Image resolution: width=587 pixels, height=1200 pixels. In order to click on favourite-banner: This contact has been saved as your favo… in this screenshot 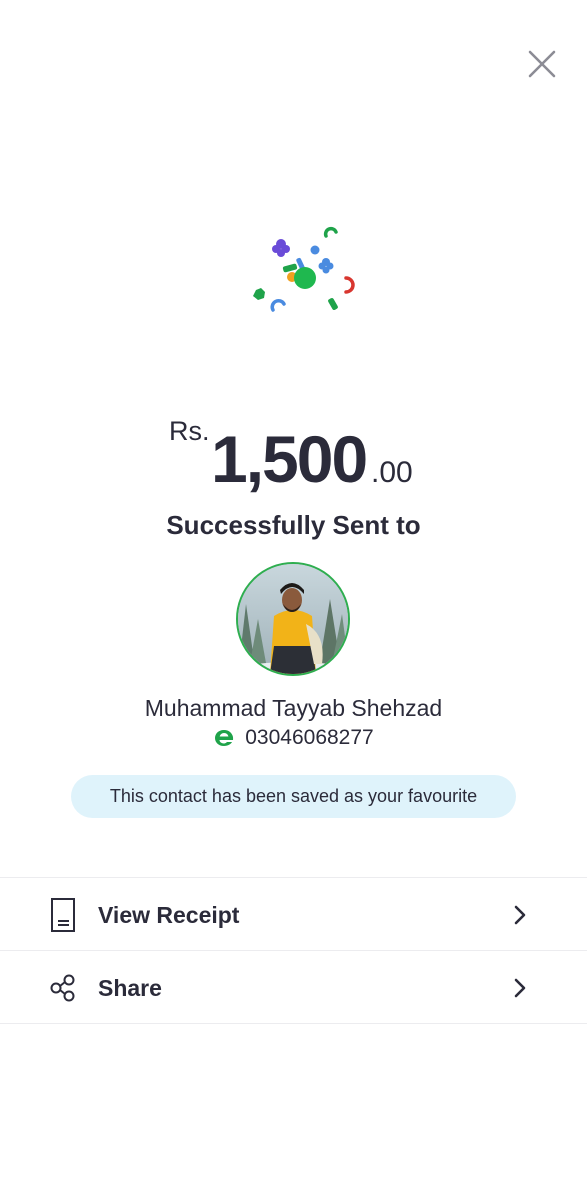, I will do `click(293, 796)`.